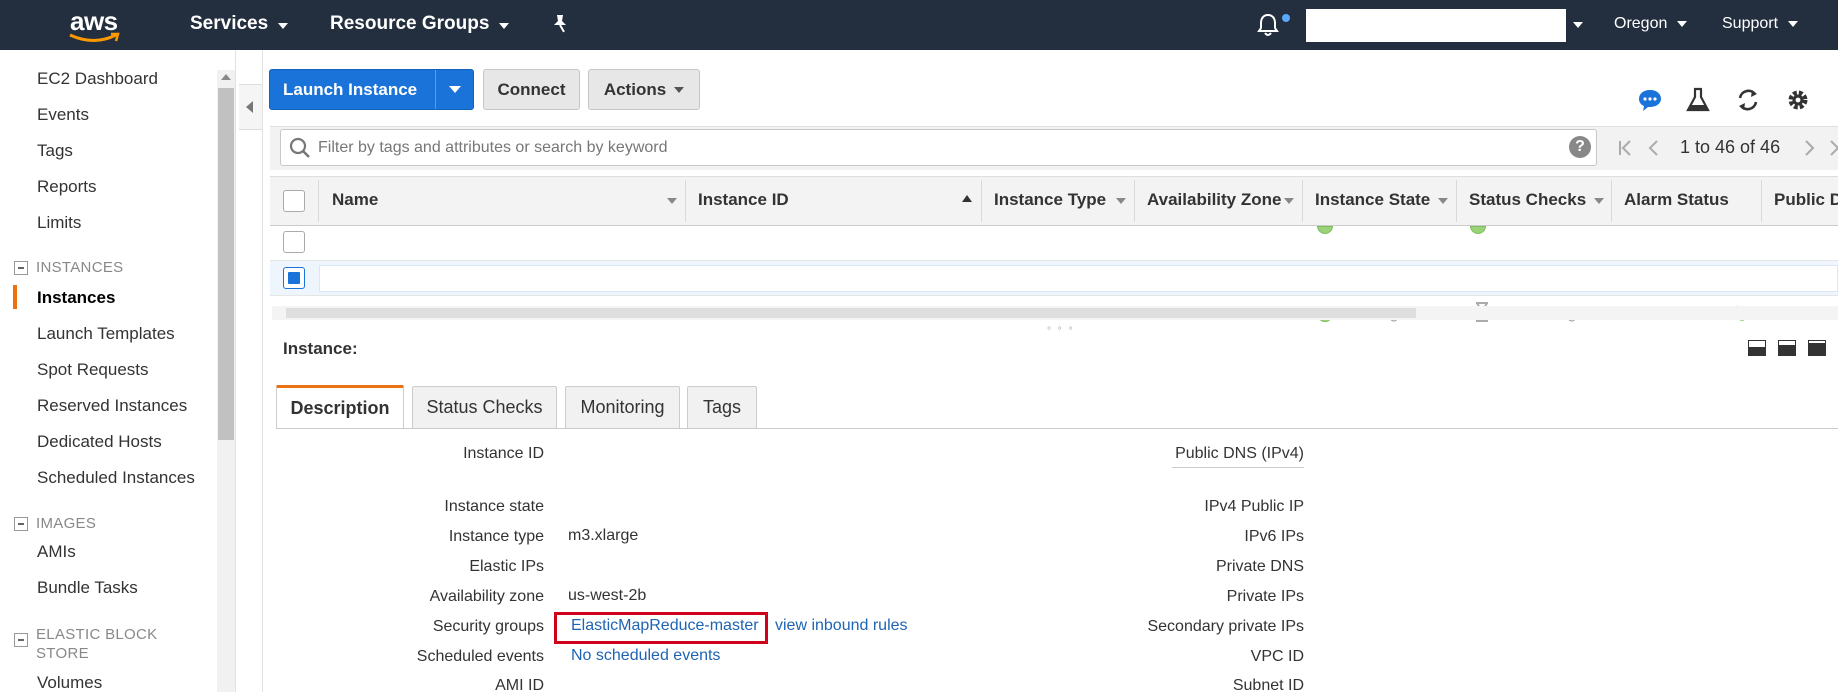 This screenshot has height=695, width=1838. What do you see at coordinates (743, 200) in the screenshot?
I see `column-header-instance-id: Instance ID` at bounding box center [743, 200].